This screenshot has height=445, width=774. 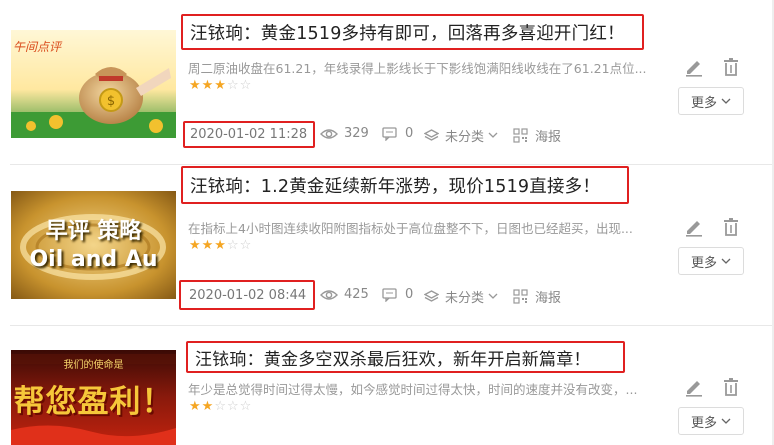 I want to click on star-empty-icon: ☆☆☆, so click(x=233, y=406).